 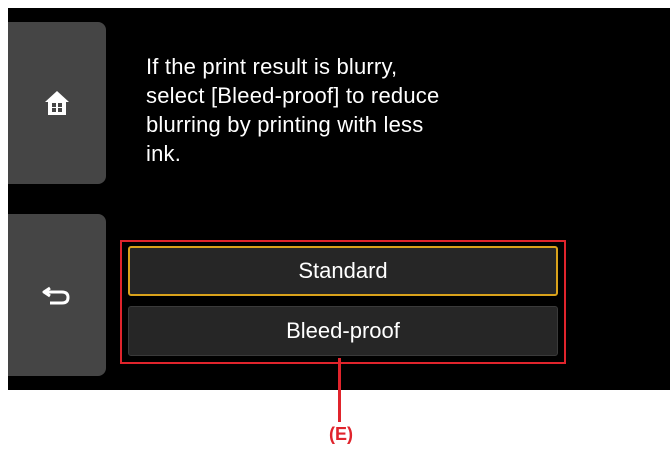 I want to click on back-button, so click(x=57, y=295).